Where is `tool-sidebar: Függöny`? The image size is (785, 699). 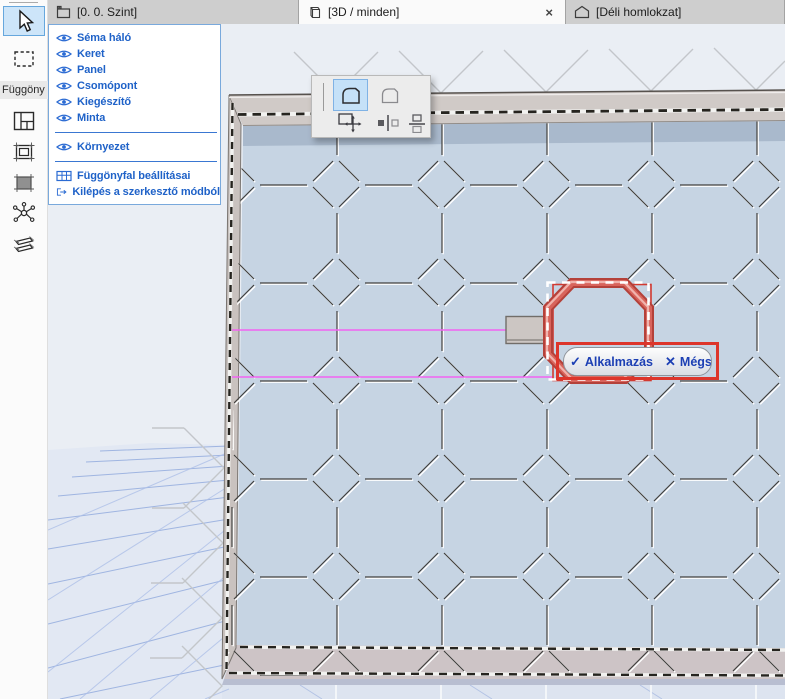
tool-sidebar: Függöny is located at coordinates (24, 349).